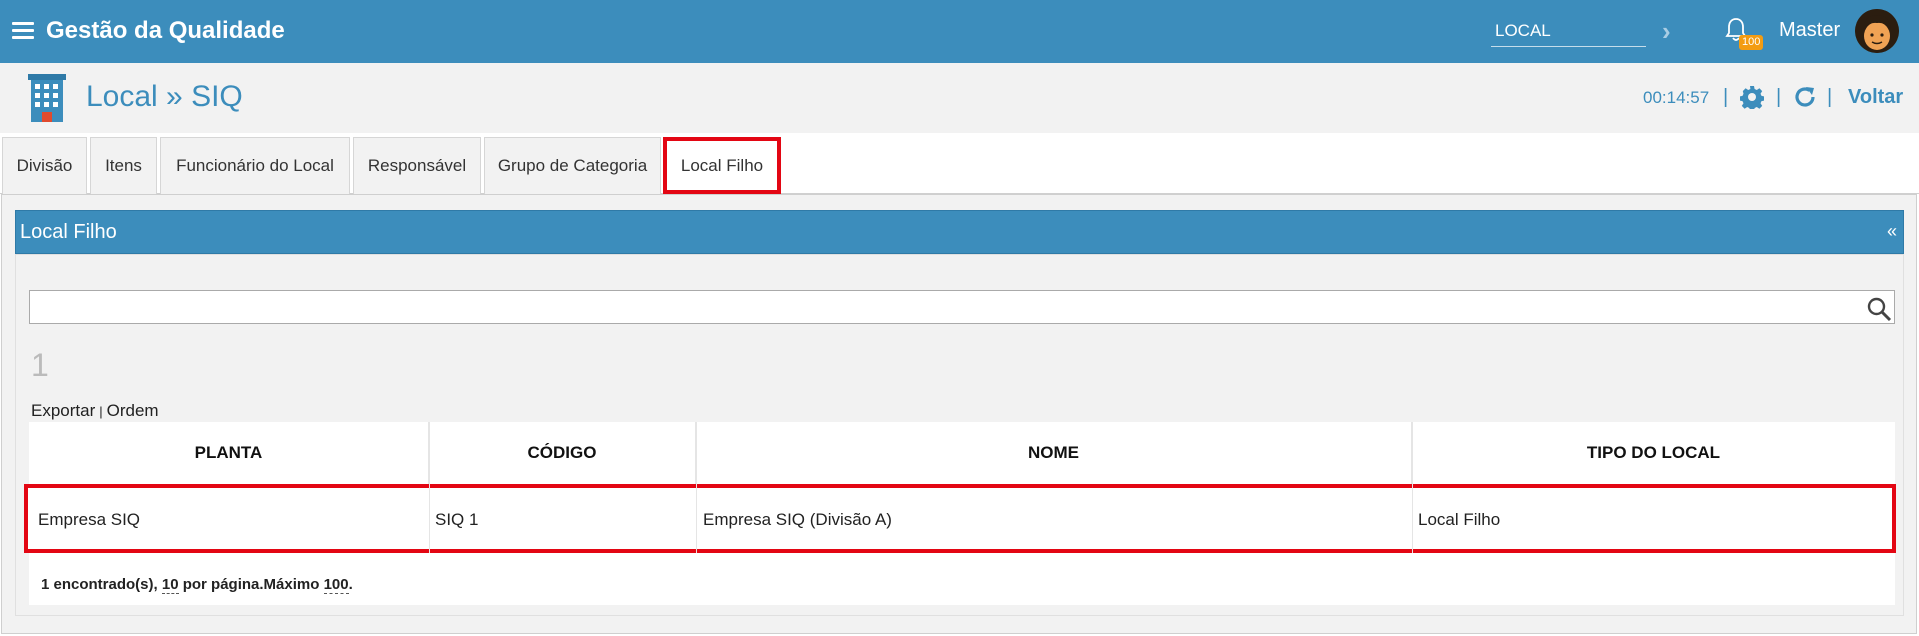 The image size is (1919, 636). Describe the element at coordinates (133, 410) in the screenshot. I see `order-link: Ordem` at that location.